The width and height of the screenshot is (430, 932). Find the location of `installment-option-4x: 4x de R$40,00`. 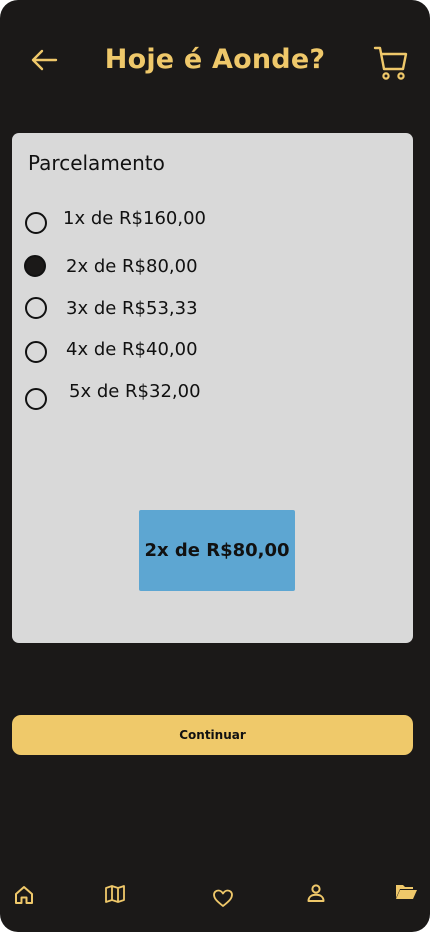

installment-option-4x: 4x de R$40,00 is located at coordinates (177, 356).